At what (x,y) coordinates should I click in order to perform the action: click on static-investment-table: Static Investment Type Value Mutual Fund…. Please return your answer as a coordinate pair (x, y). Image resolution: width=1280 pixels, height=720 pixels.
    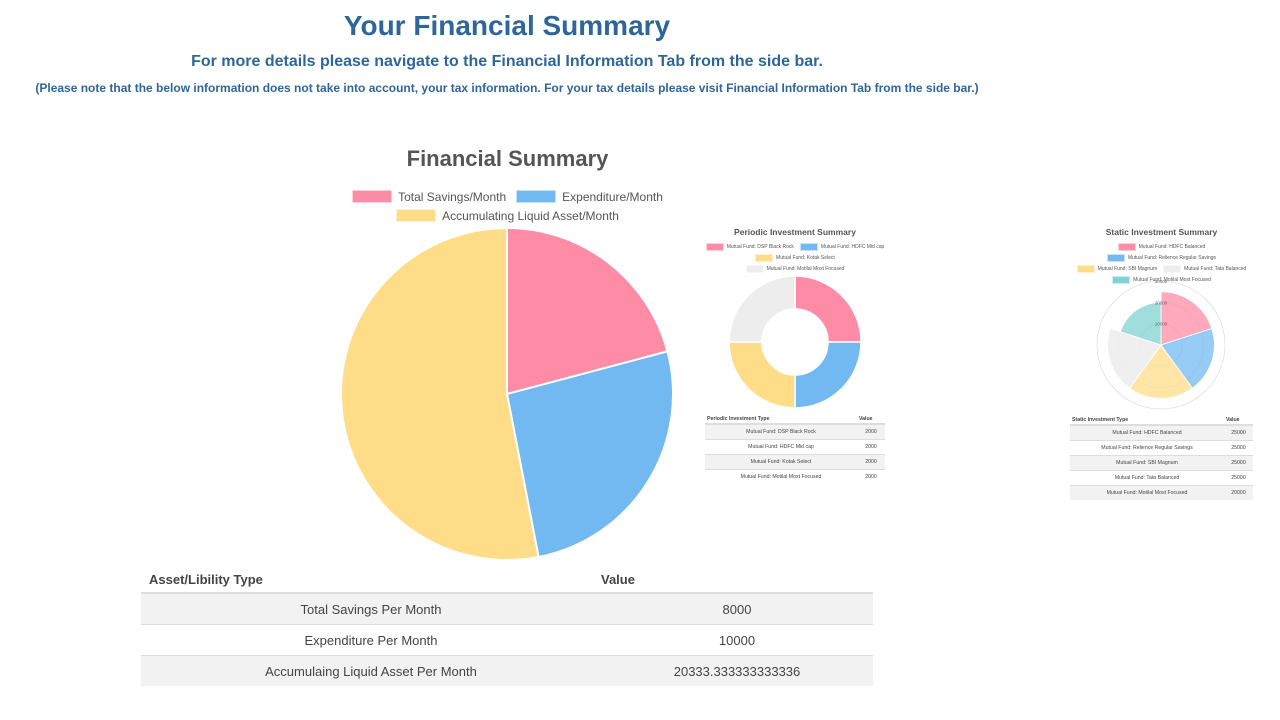
    Looking at the image, I should click on (1161, 457).